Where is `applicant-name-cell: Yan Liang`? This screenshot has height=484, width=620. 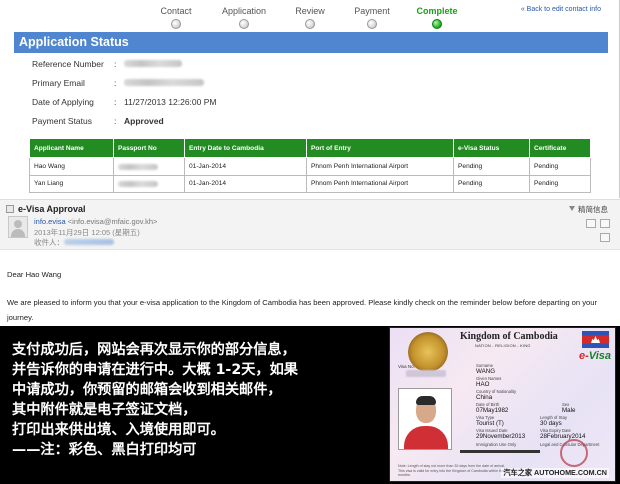 applicant-name-cell: Yan Liang is located at coordinates (71, 183).